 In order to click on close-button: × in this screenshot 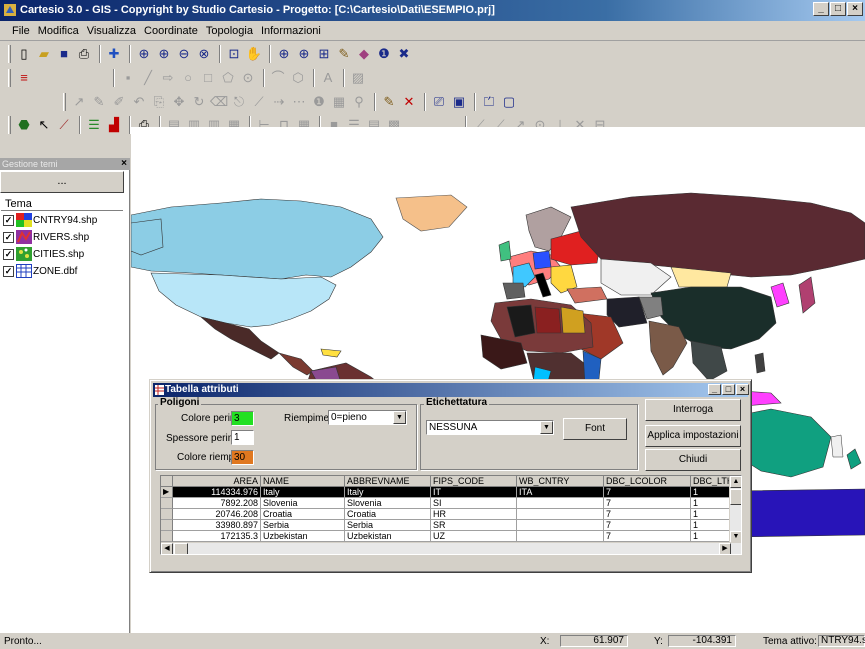, I will do `click(855, 9)`.